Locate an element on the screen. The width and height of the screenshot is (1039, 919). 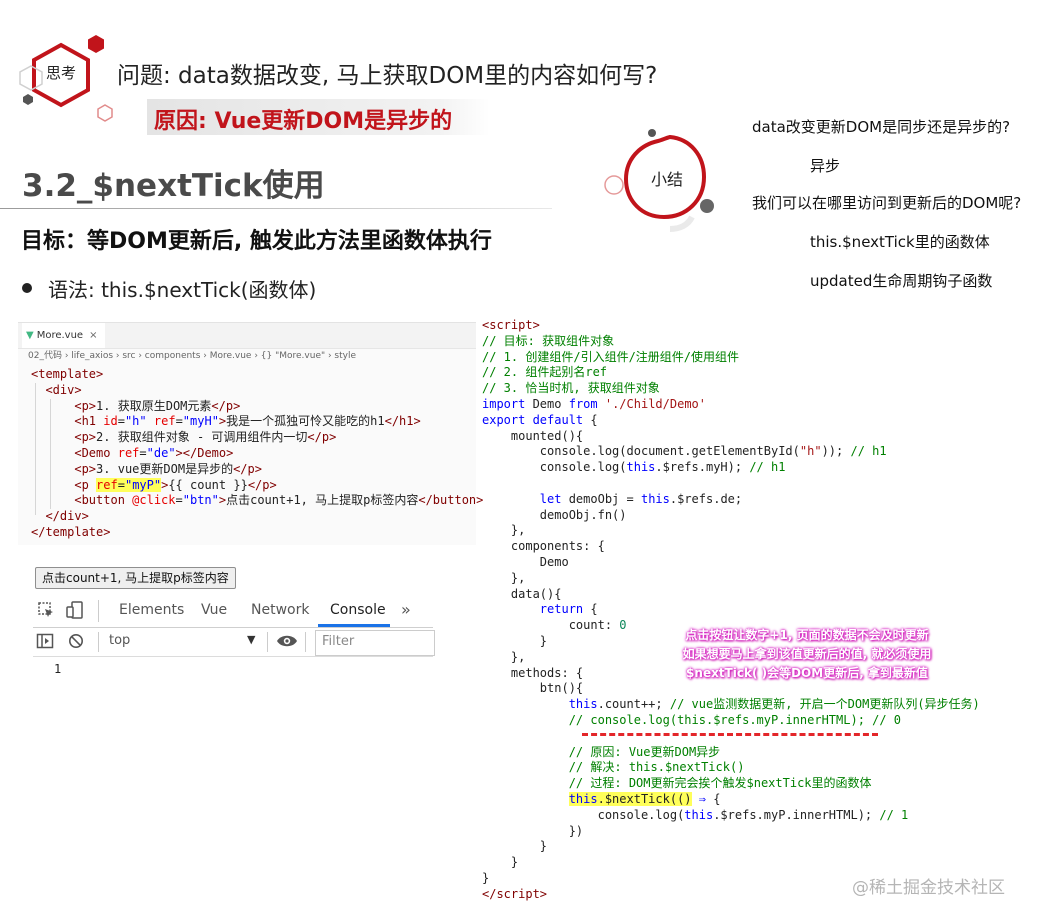
bullet-icon is located at coordinates (27, 288).